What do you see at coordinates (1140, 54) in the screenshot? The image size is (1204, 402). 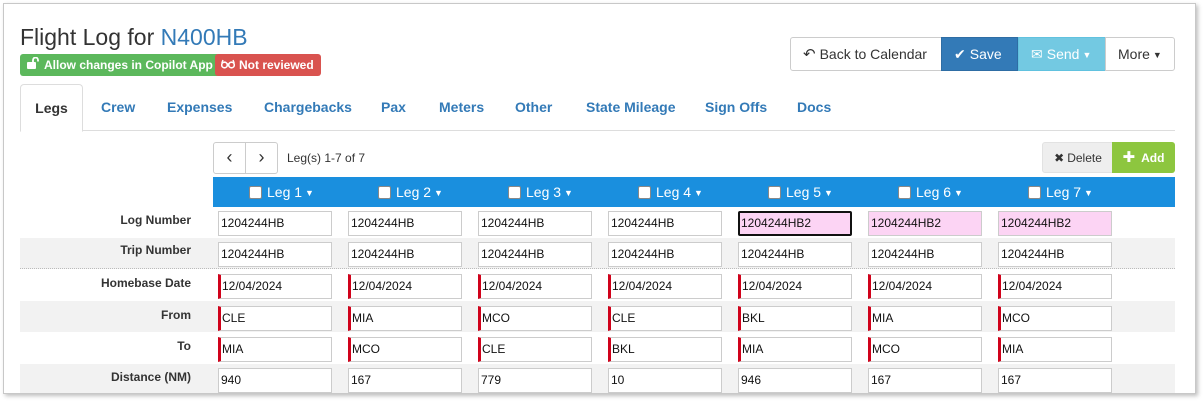 I see `more-button: More ▼` at bounding box center [1140, 54].